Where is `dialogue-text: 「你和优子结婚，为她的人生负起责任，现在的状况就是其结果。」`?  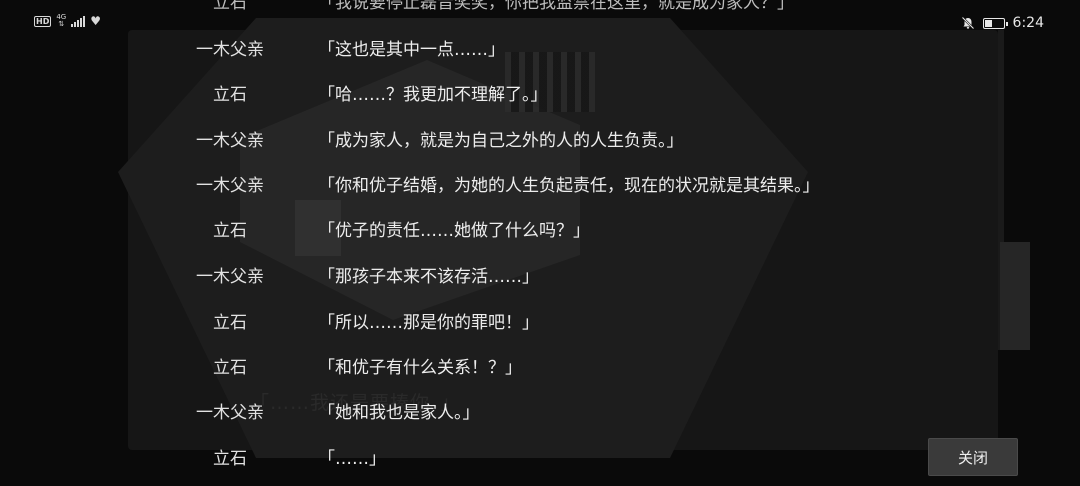
dialogue-text: 「你和优子结婚，为她的人生负起责任，现在的状况就是其结果。」 is located at coordinates (569, 186).